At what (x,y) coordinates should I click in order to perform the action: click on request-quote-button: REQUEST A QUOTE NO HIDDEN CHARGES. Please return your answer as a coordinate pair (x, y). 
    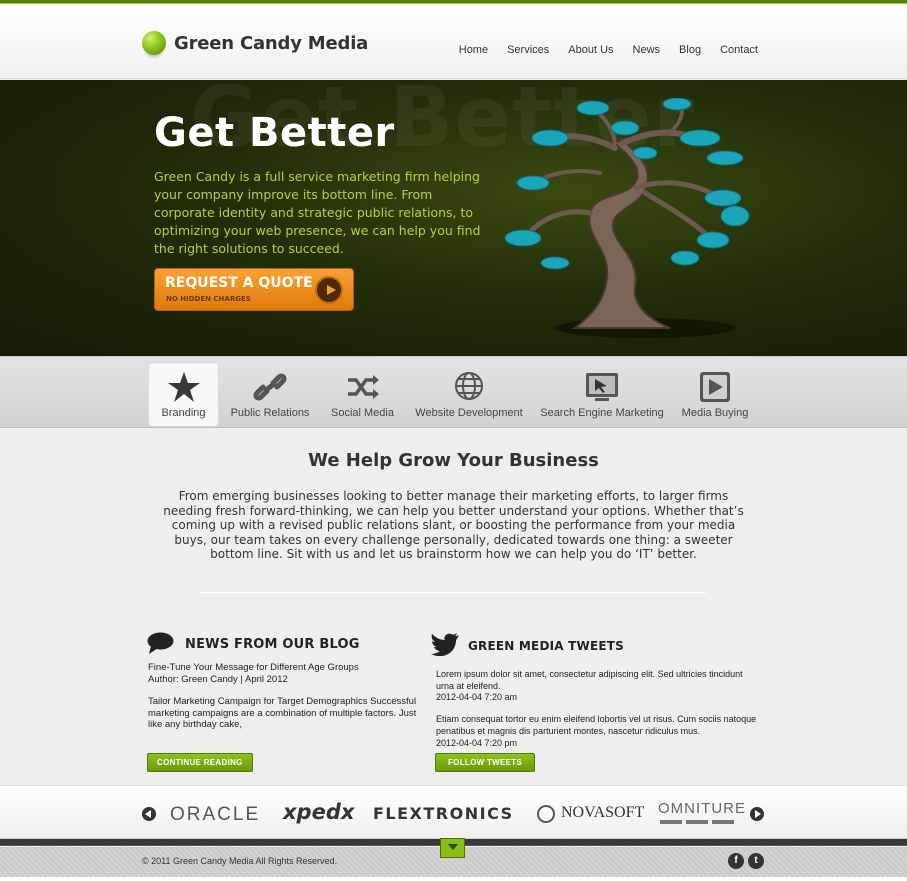
    Looking at the image, I should click on (254, 289).